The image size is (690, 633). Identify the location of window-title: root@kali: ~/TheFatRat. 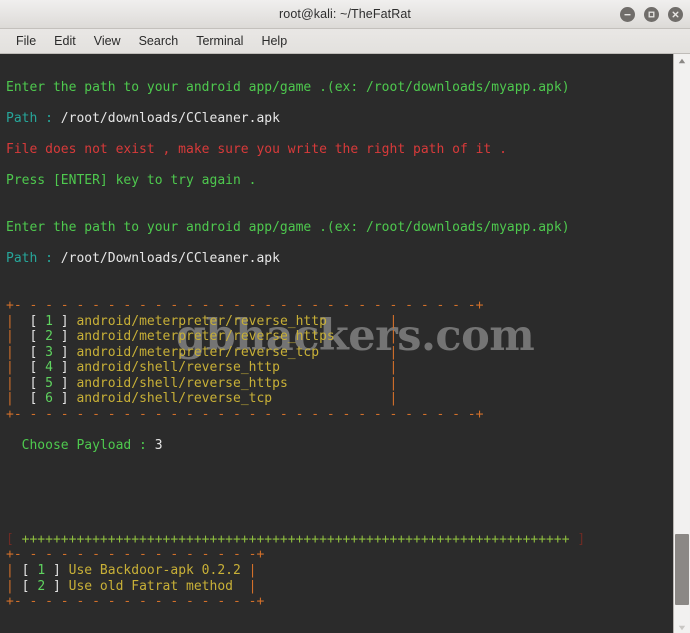
(345, 14).